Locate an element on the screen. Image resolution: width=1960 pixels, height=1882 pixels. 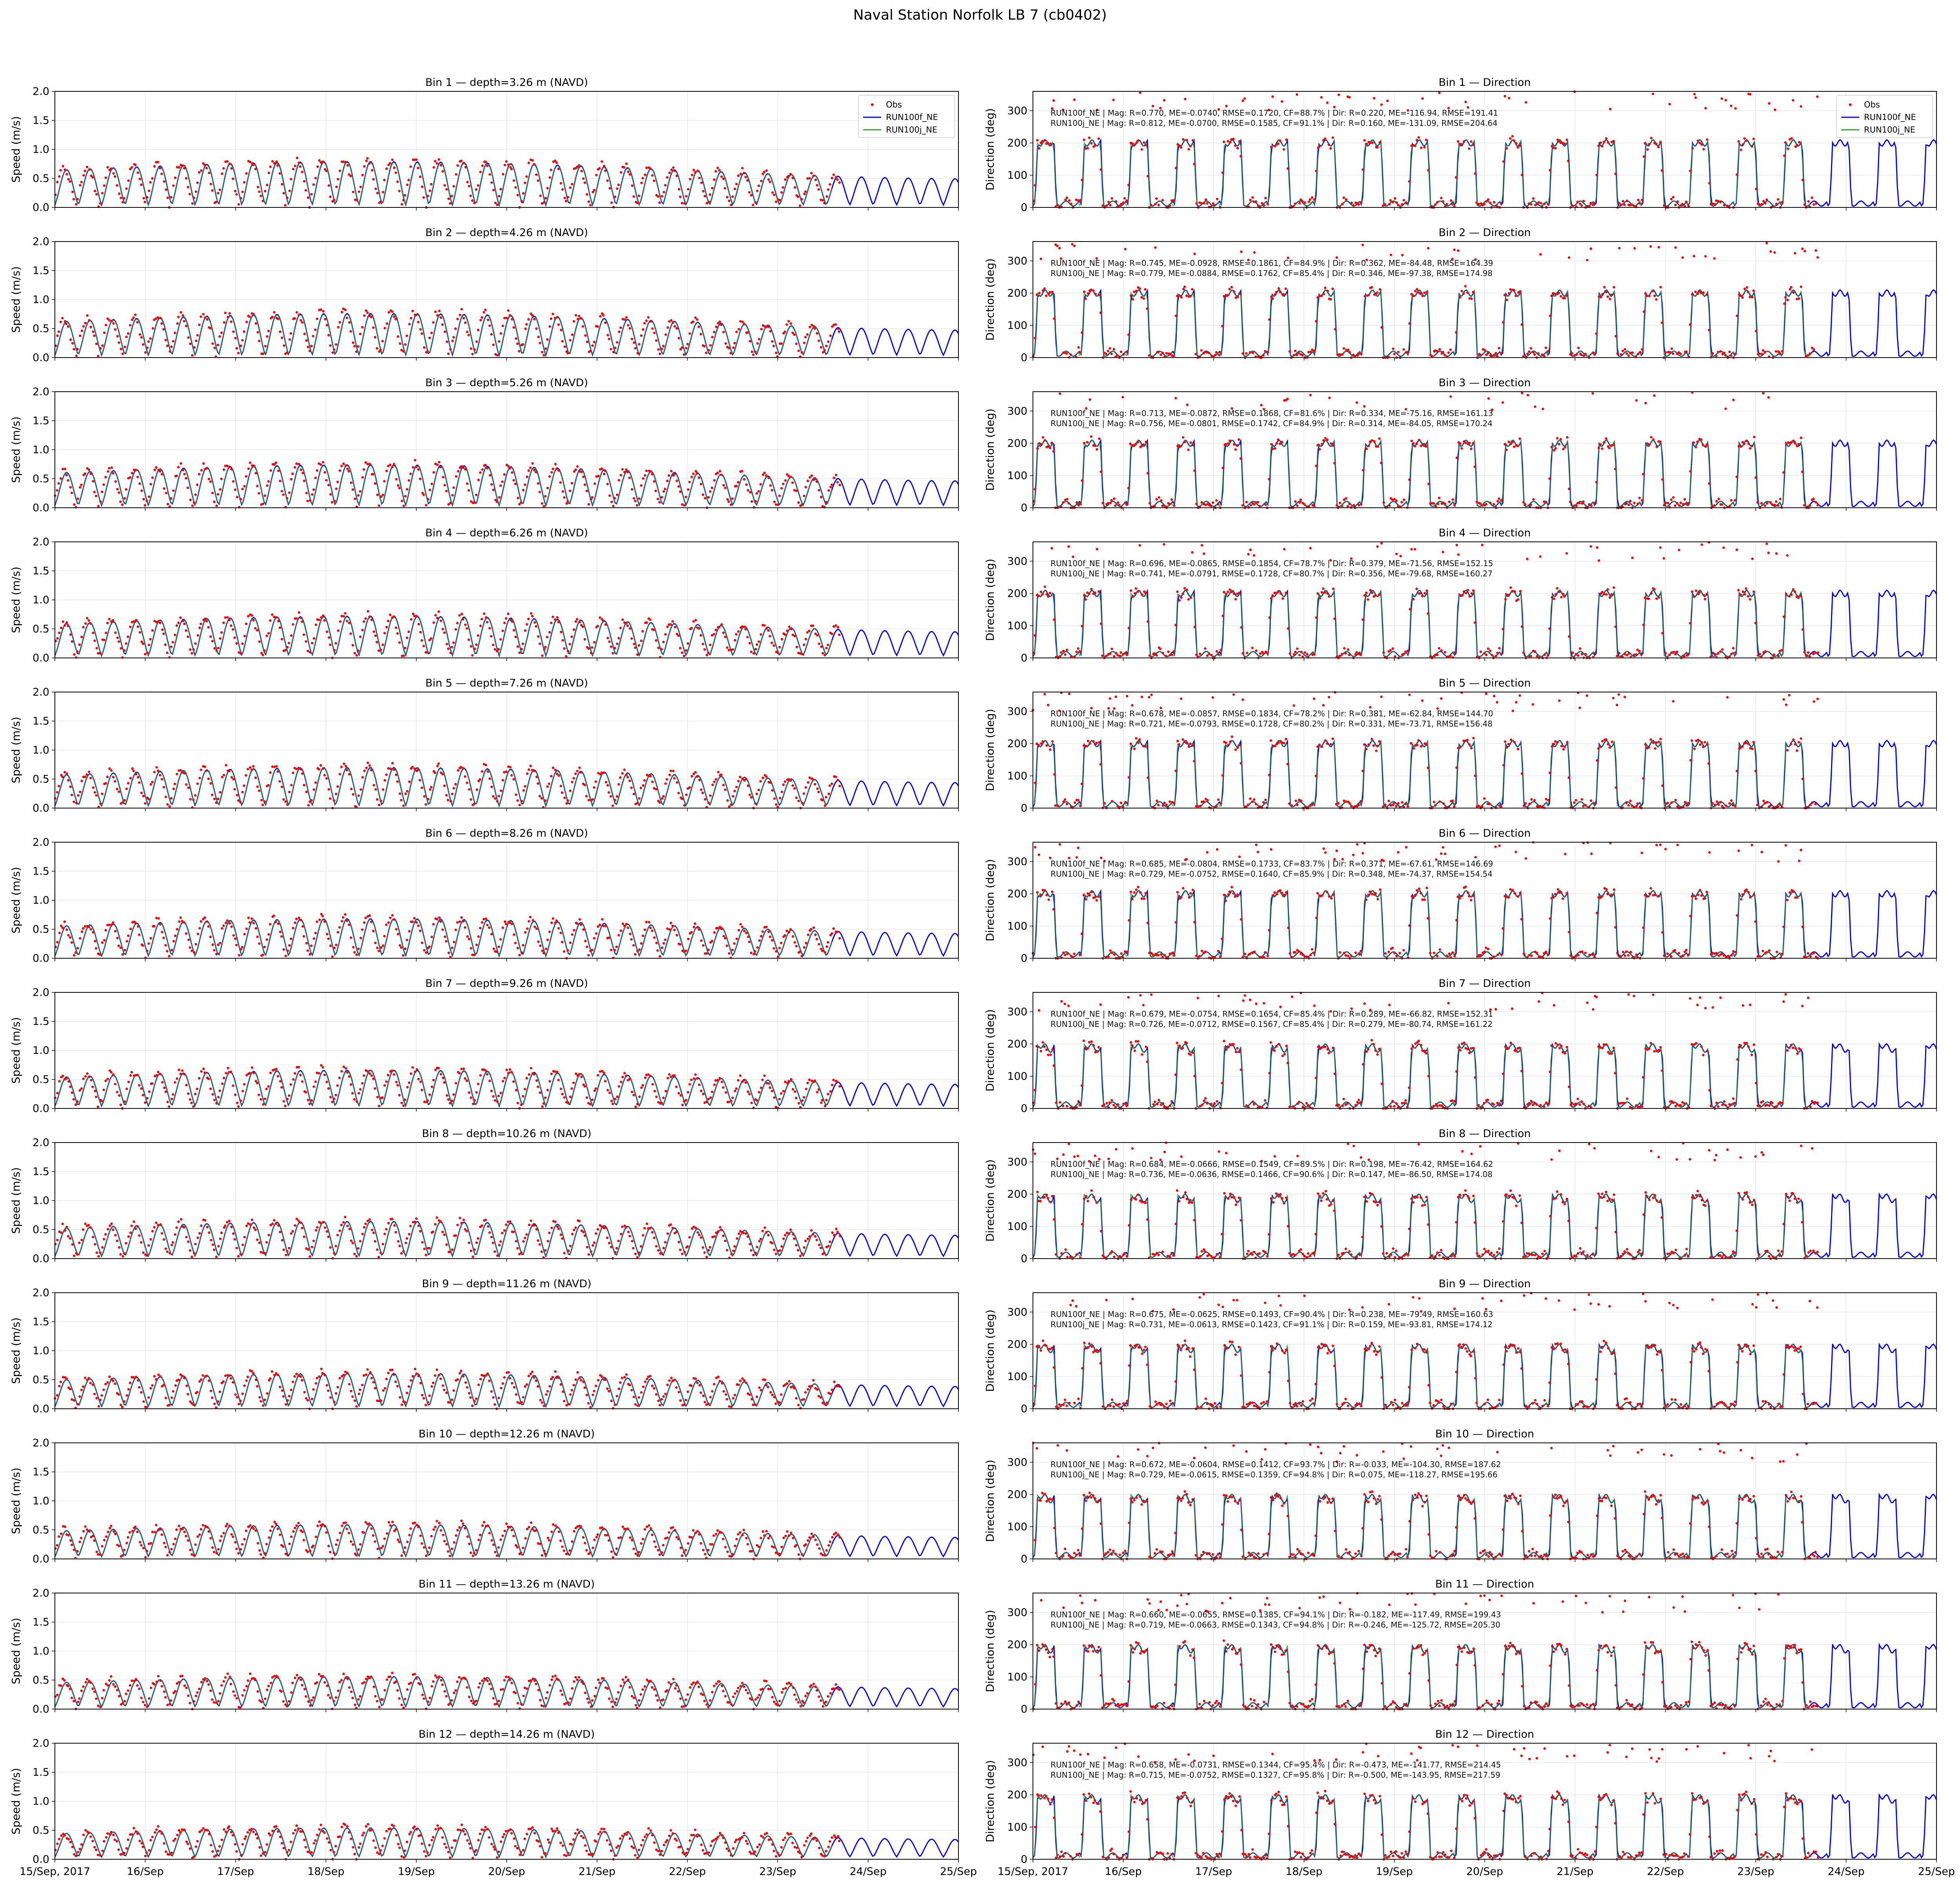
y-tick-label: 0 is located at coordinates (1024, 658).